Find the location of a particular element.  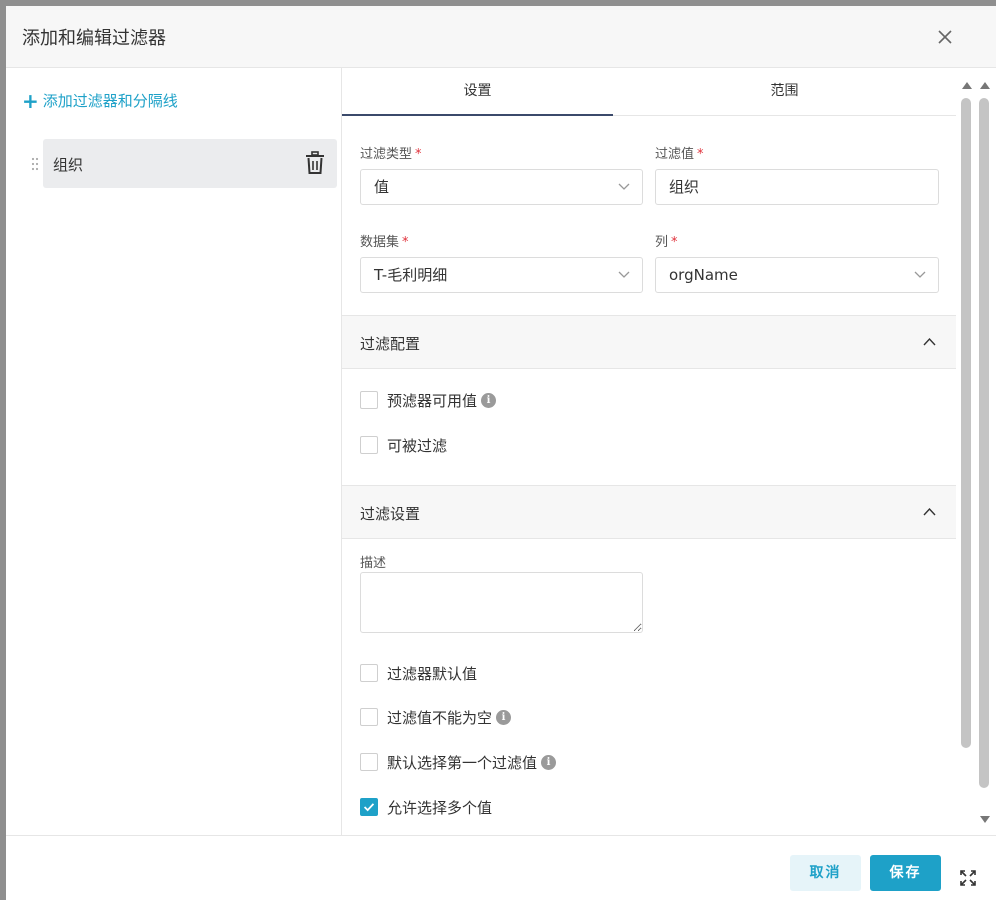

option-select-first: 默认选择第一个过滤值 i is located at coordinates (458, 762).